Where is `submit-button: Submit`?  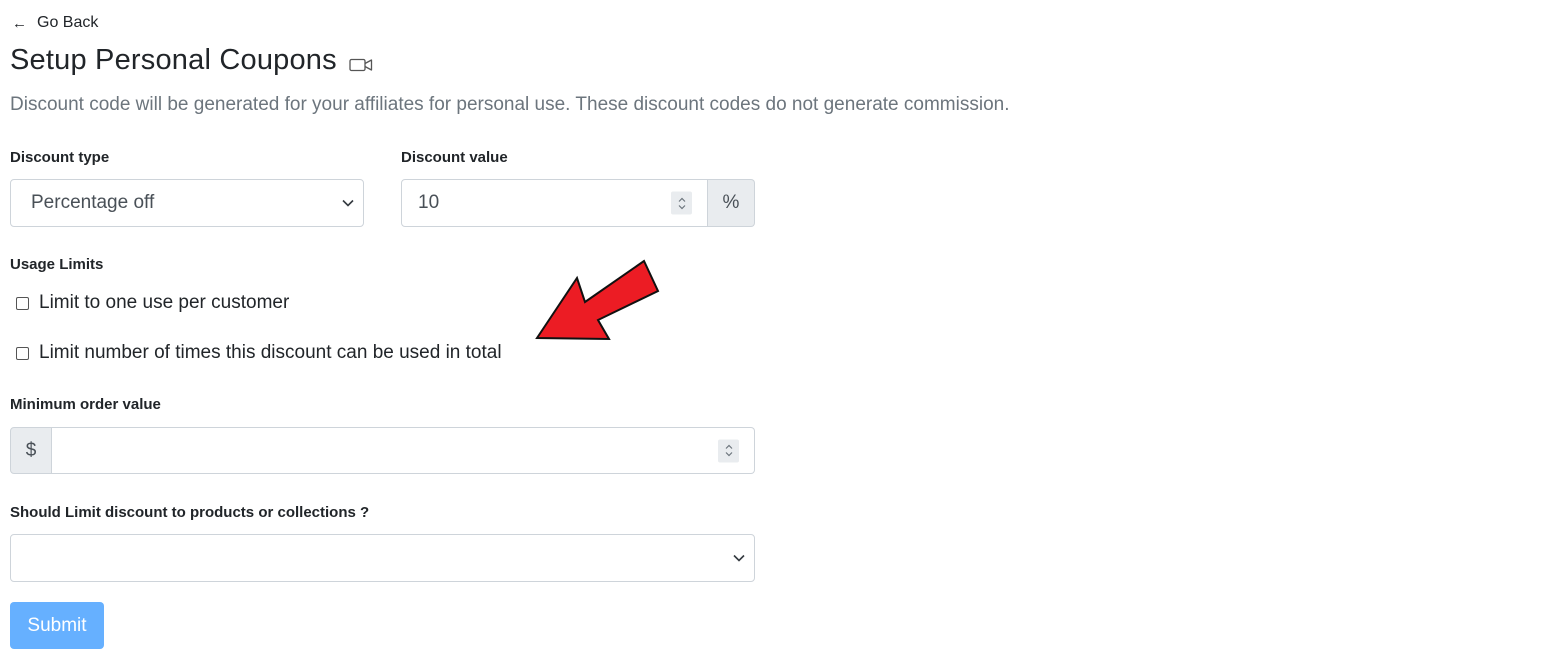
submit-button: Submit is located at coordinates (57, 625).